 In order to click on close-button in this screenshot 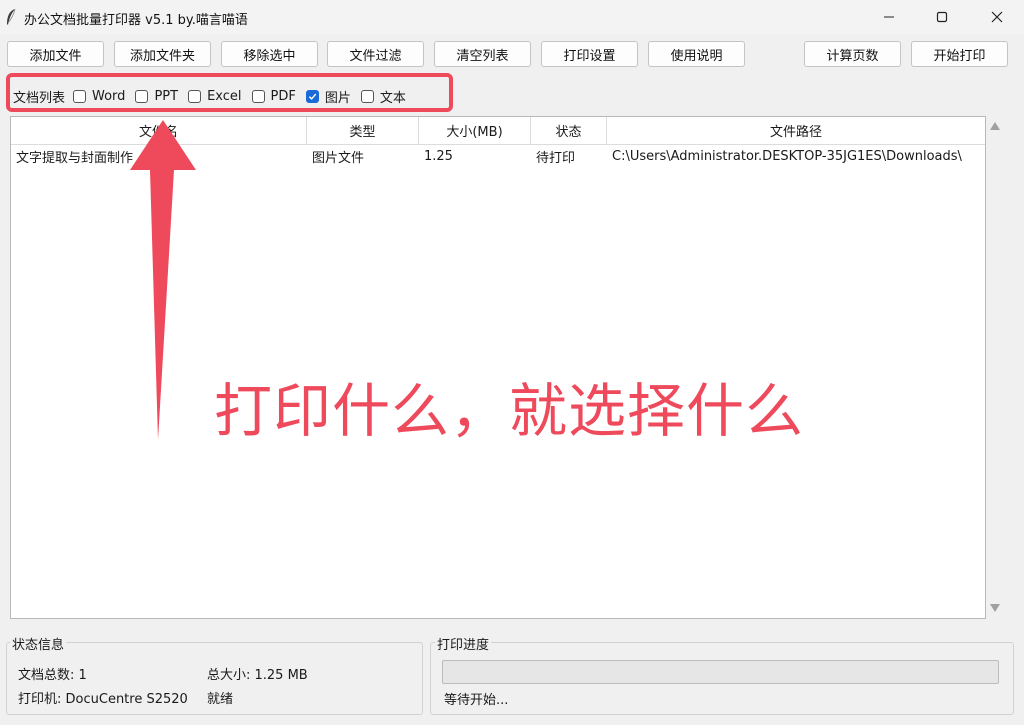, I will do `click(997, 17)`.